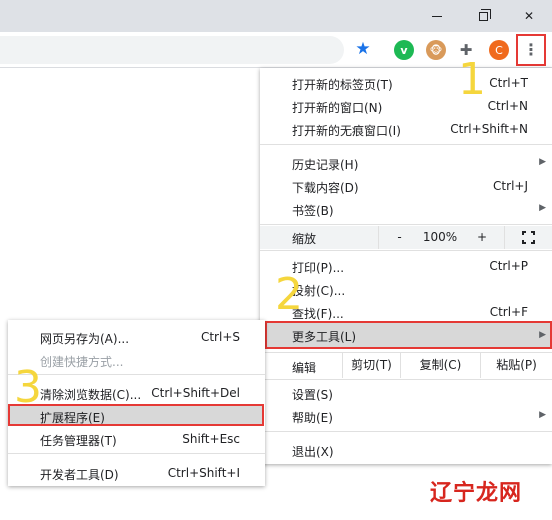 This screenshot has height=520, width=552. What do you see at coordinates (508, 83) in the screenshot?
I see `menu-item-shortcut: Ctrl+T` at bounding box center [508, 83].